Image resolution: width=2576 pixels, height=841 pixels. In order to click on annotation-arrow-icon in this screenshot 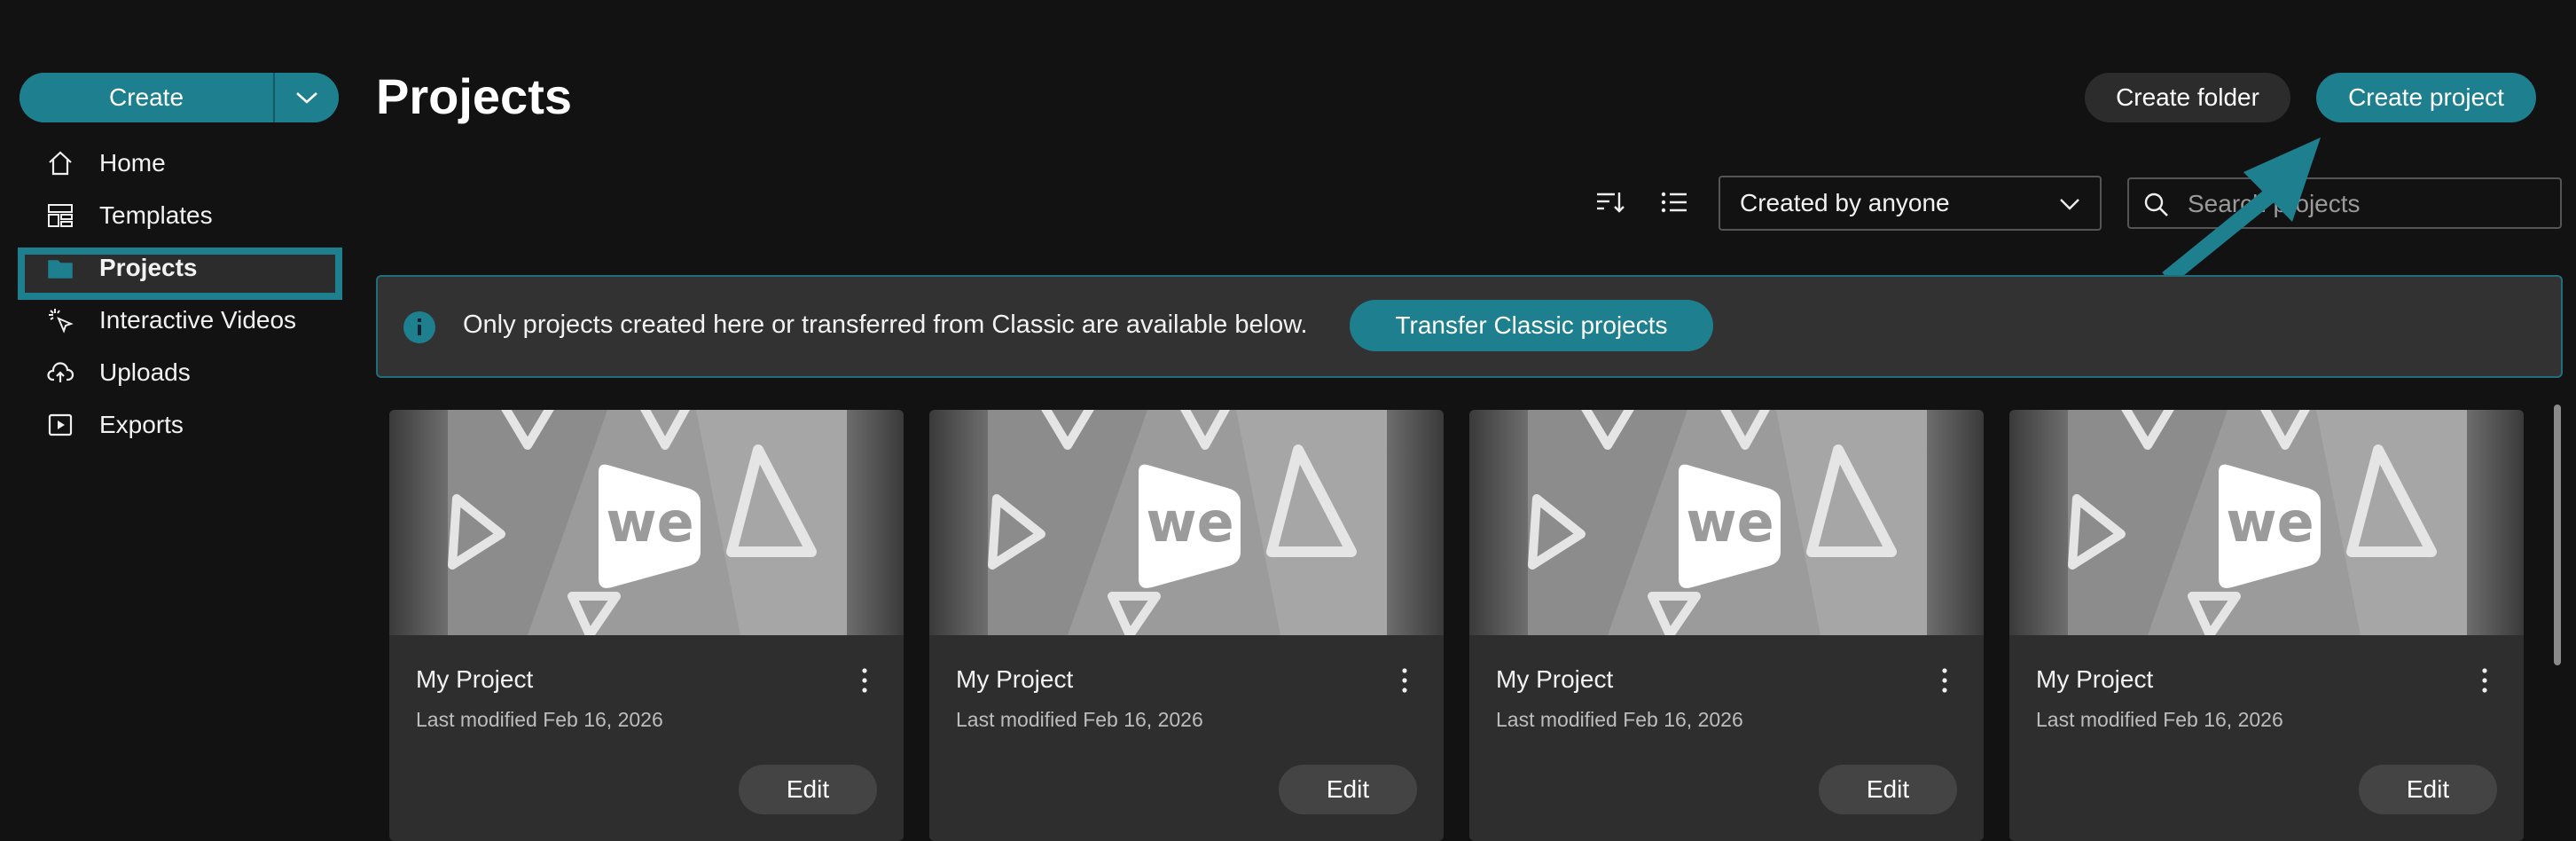, I will do `click(2241, 211)`.